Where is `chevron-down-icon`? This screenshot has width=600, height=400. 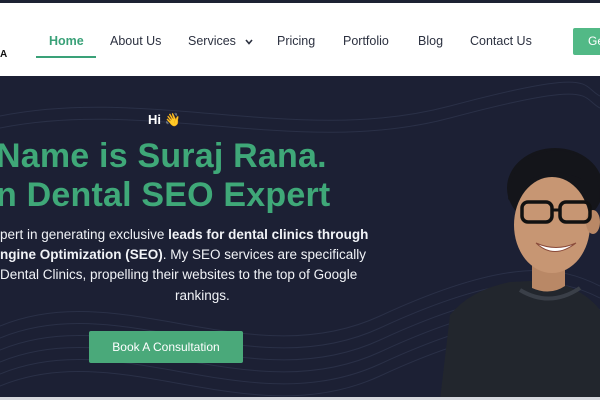
chevron-down-icon is located at coordinates (249, 42).